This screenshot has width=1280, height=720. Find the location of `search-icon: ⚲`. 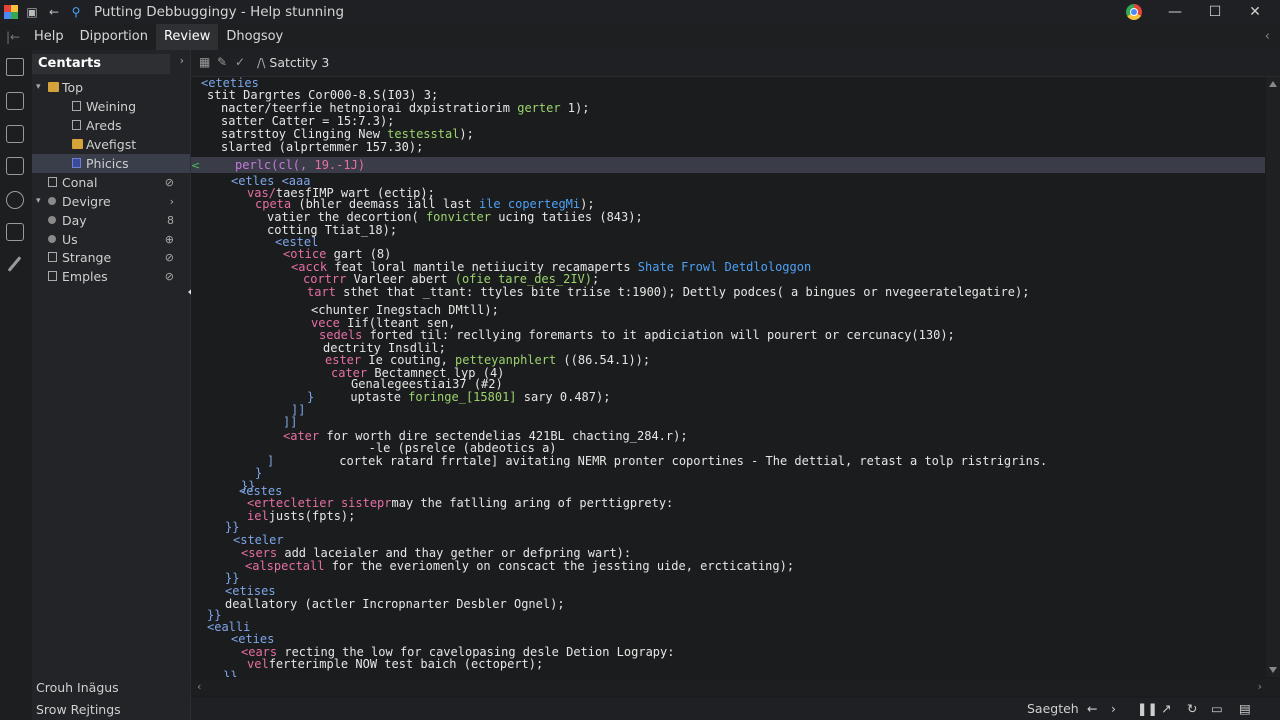

search-icon: ⚲ is located at coordinates (76, 12).